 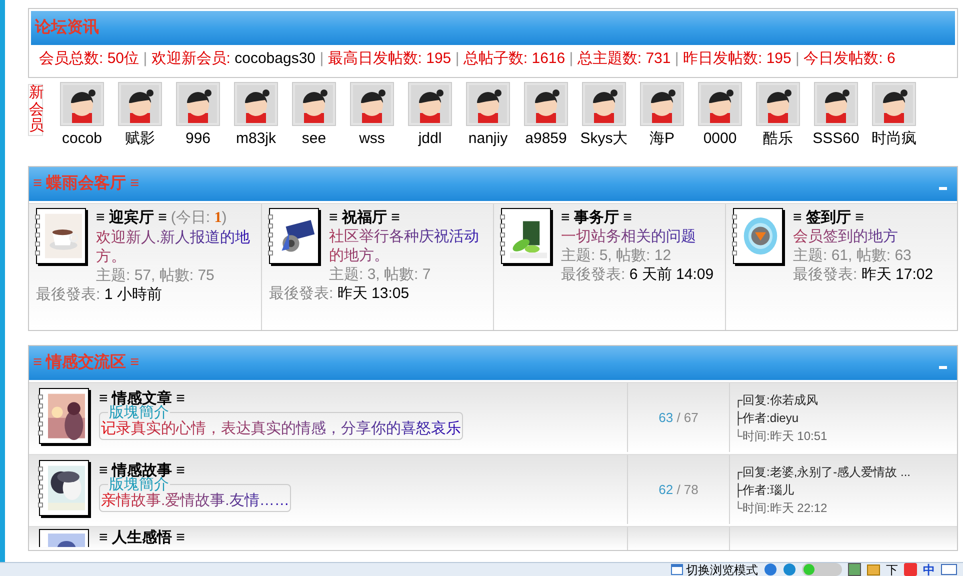 What do you see at coordinates (314, 139) in the screenshot?
I see `member-name: see` at bounding box center [314, 139].